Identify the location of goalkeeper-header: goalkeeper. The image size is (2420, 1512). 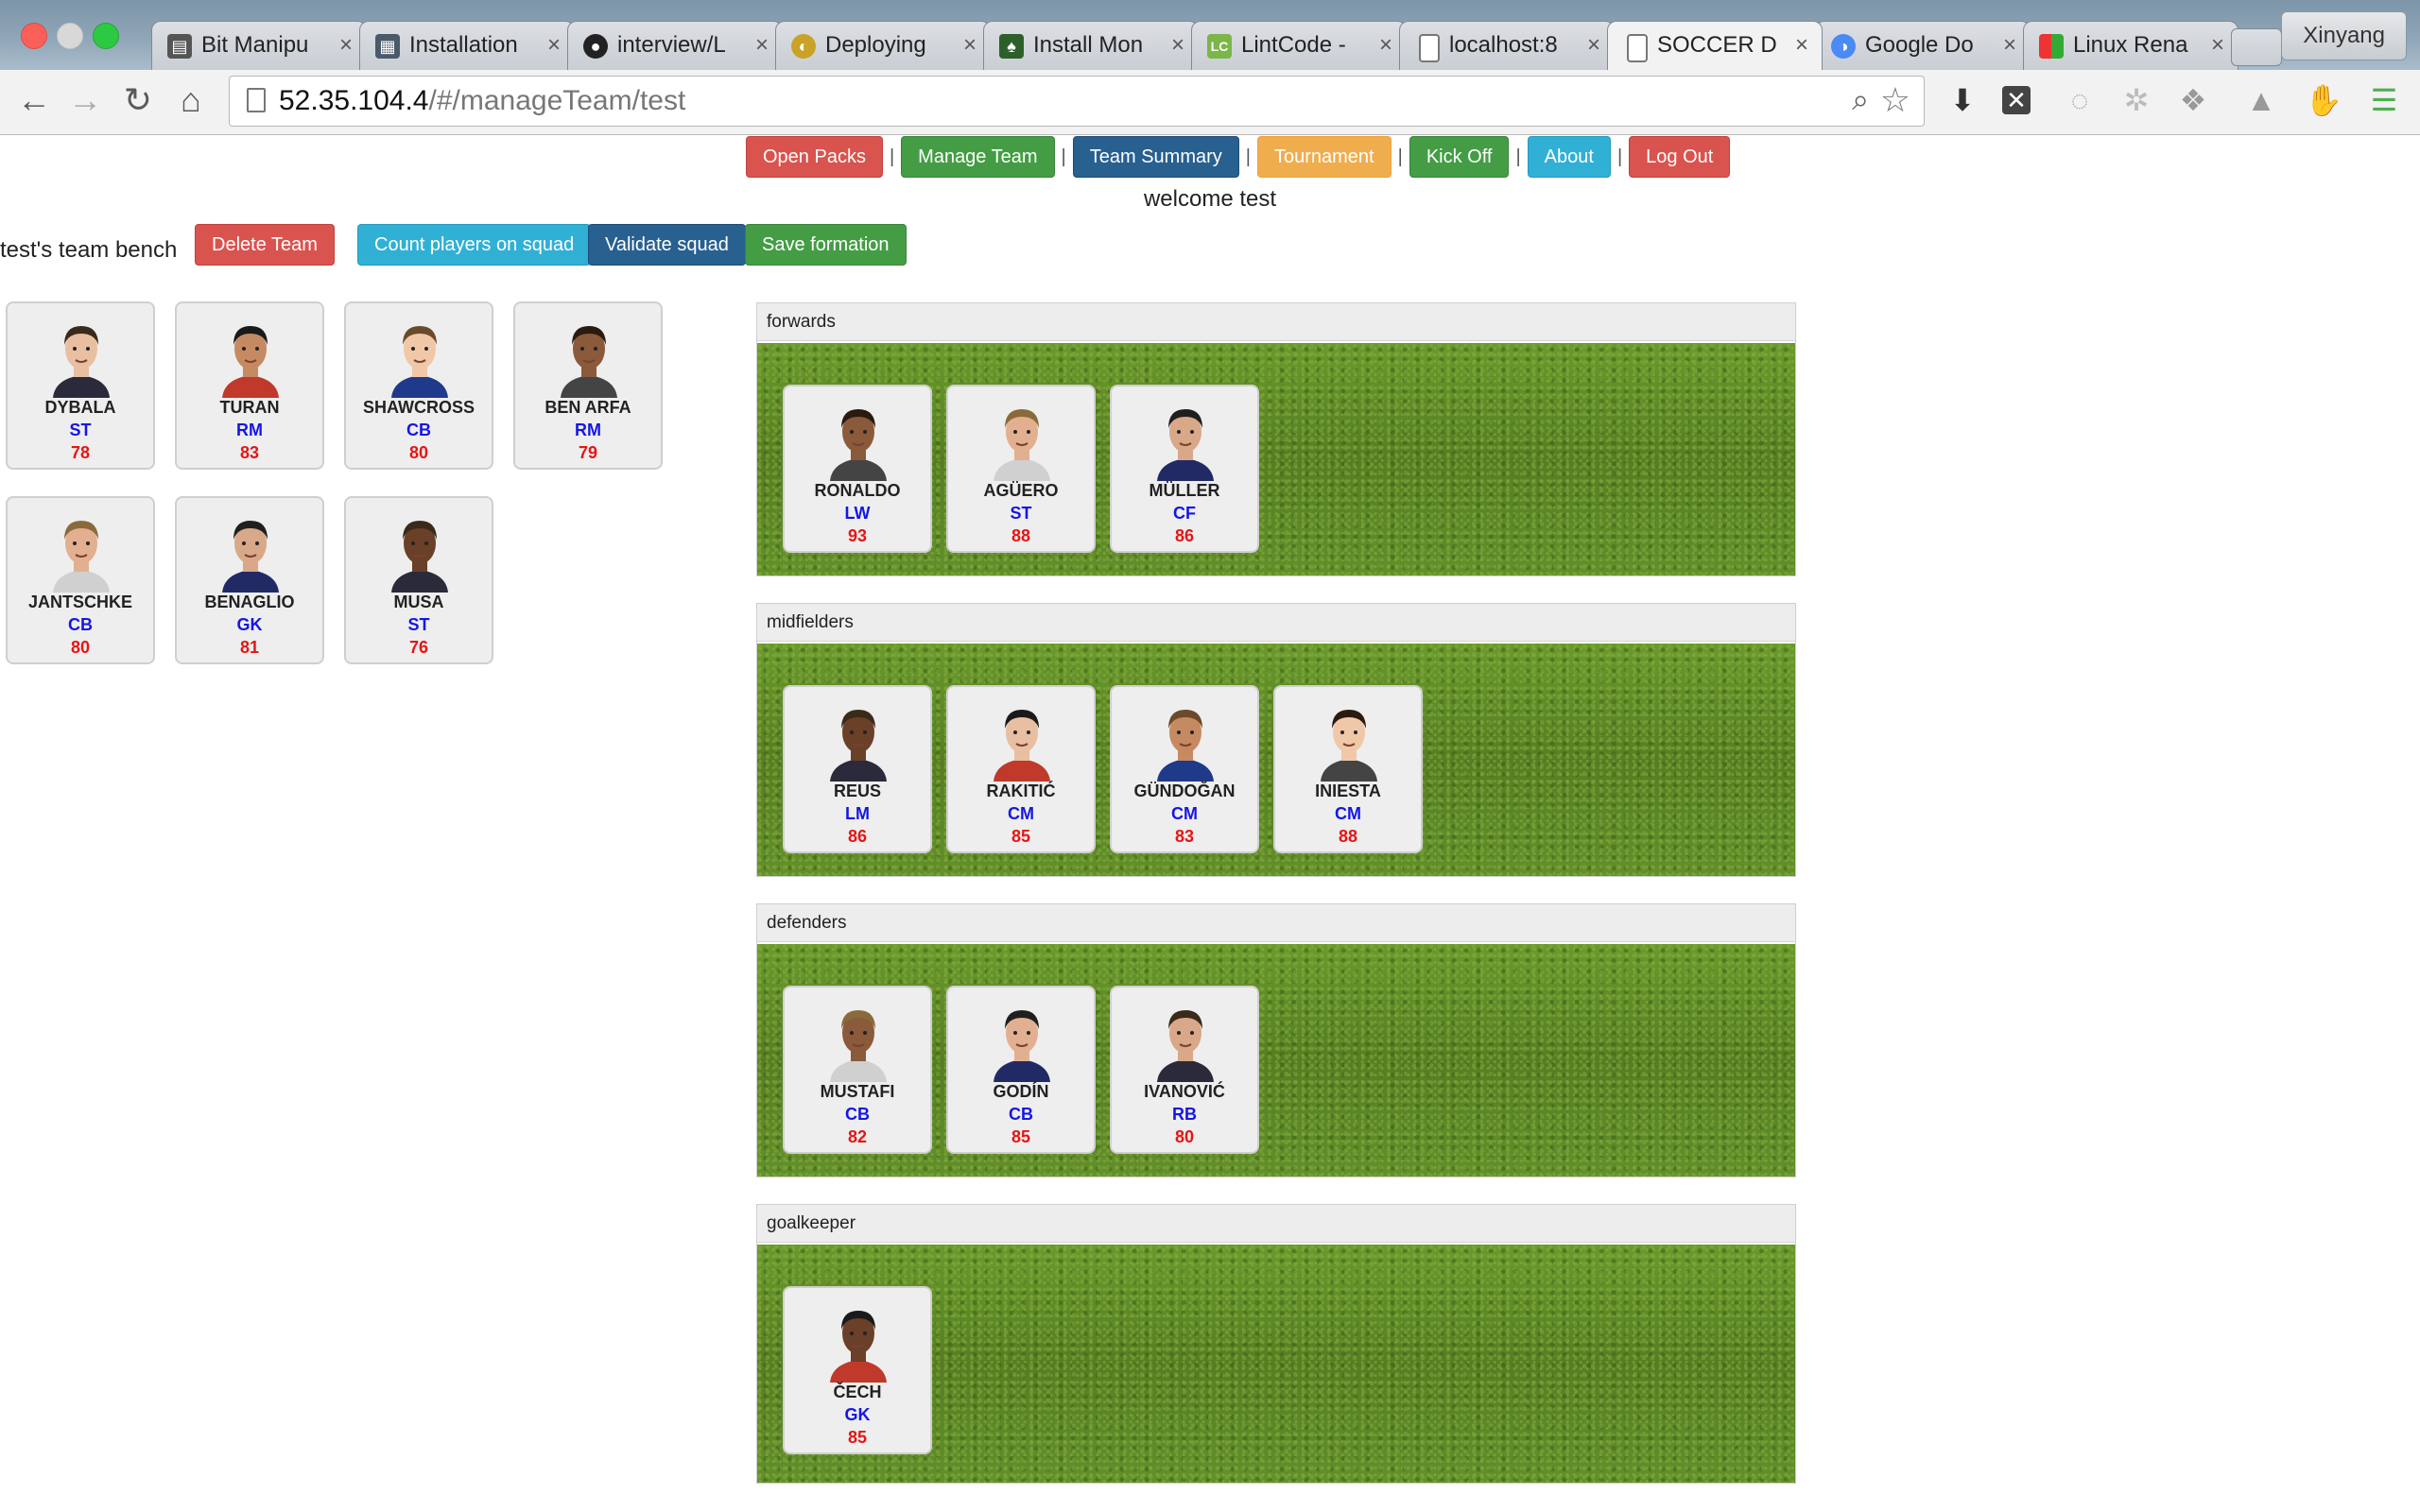
(1276, 1224).